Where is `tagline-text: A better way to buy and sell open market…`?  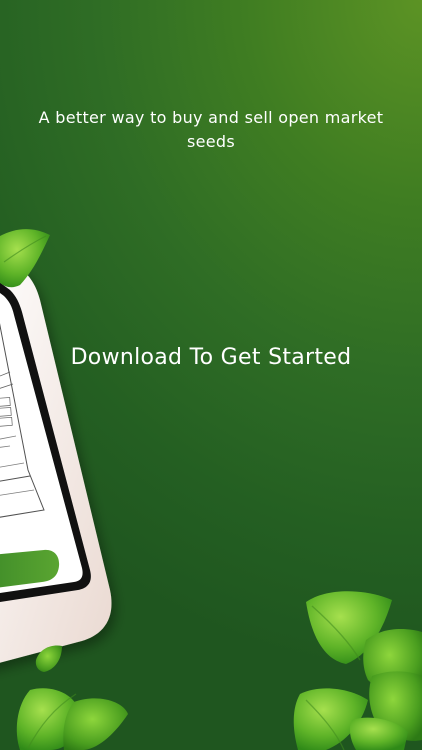
tagline-text: A better way to buy and sell open market… is located at coordinates (211, 129).